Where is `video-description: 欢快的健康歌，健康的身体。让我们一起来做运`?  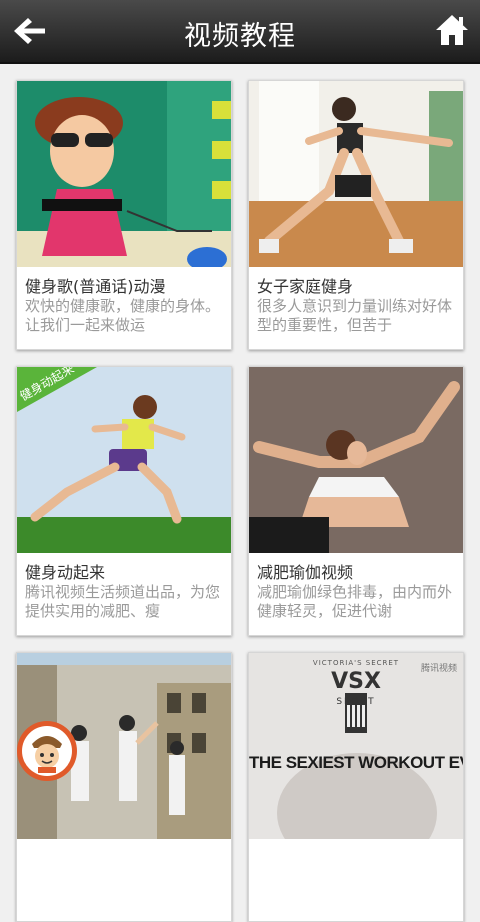 video-description: 欢快的健康歌，健康的身体。让我们一起来做运 is located at coordinates (123, 315).